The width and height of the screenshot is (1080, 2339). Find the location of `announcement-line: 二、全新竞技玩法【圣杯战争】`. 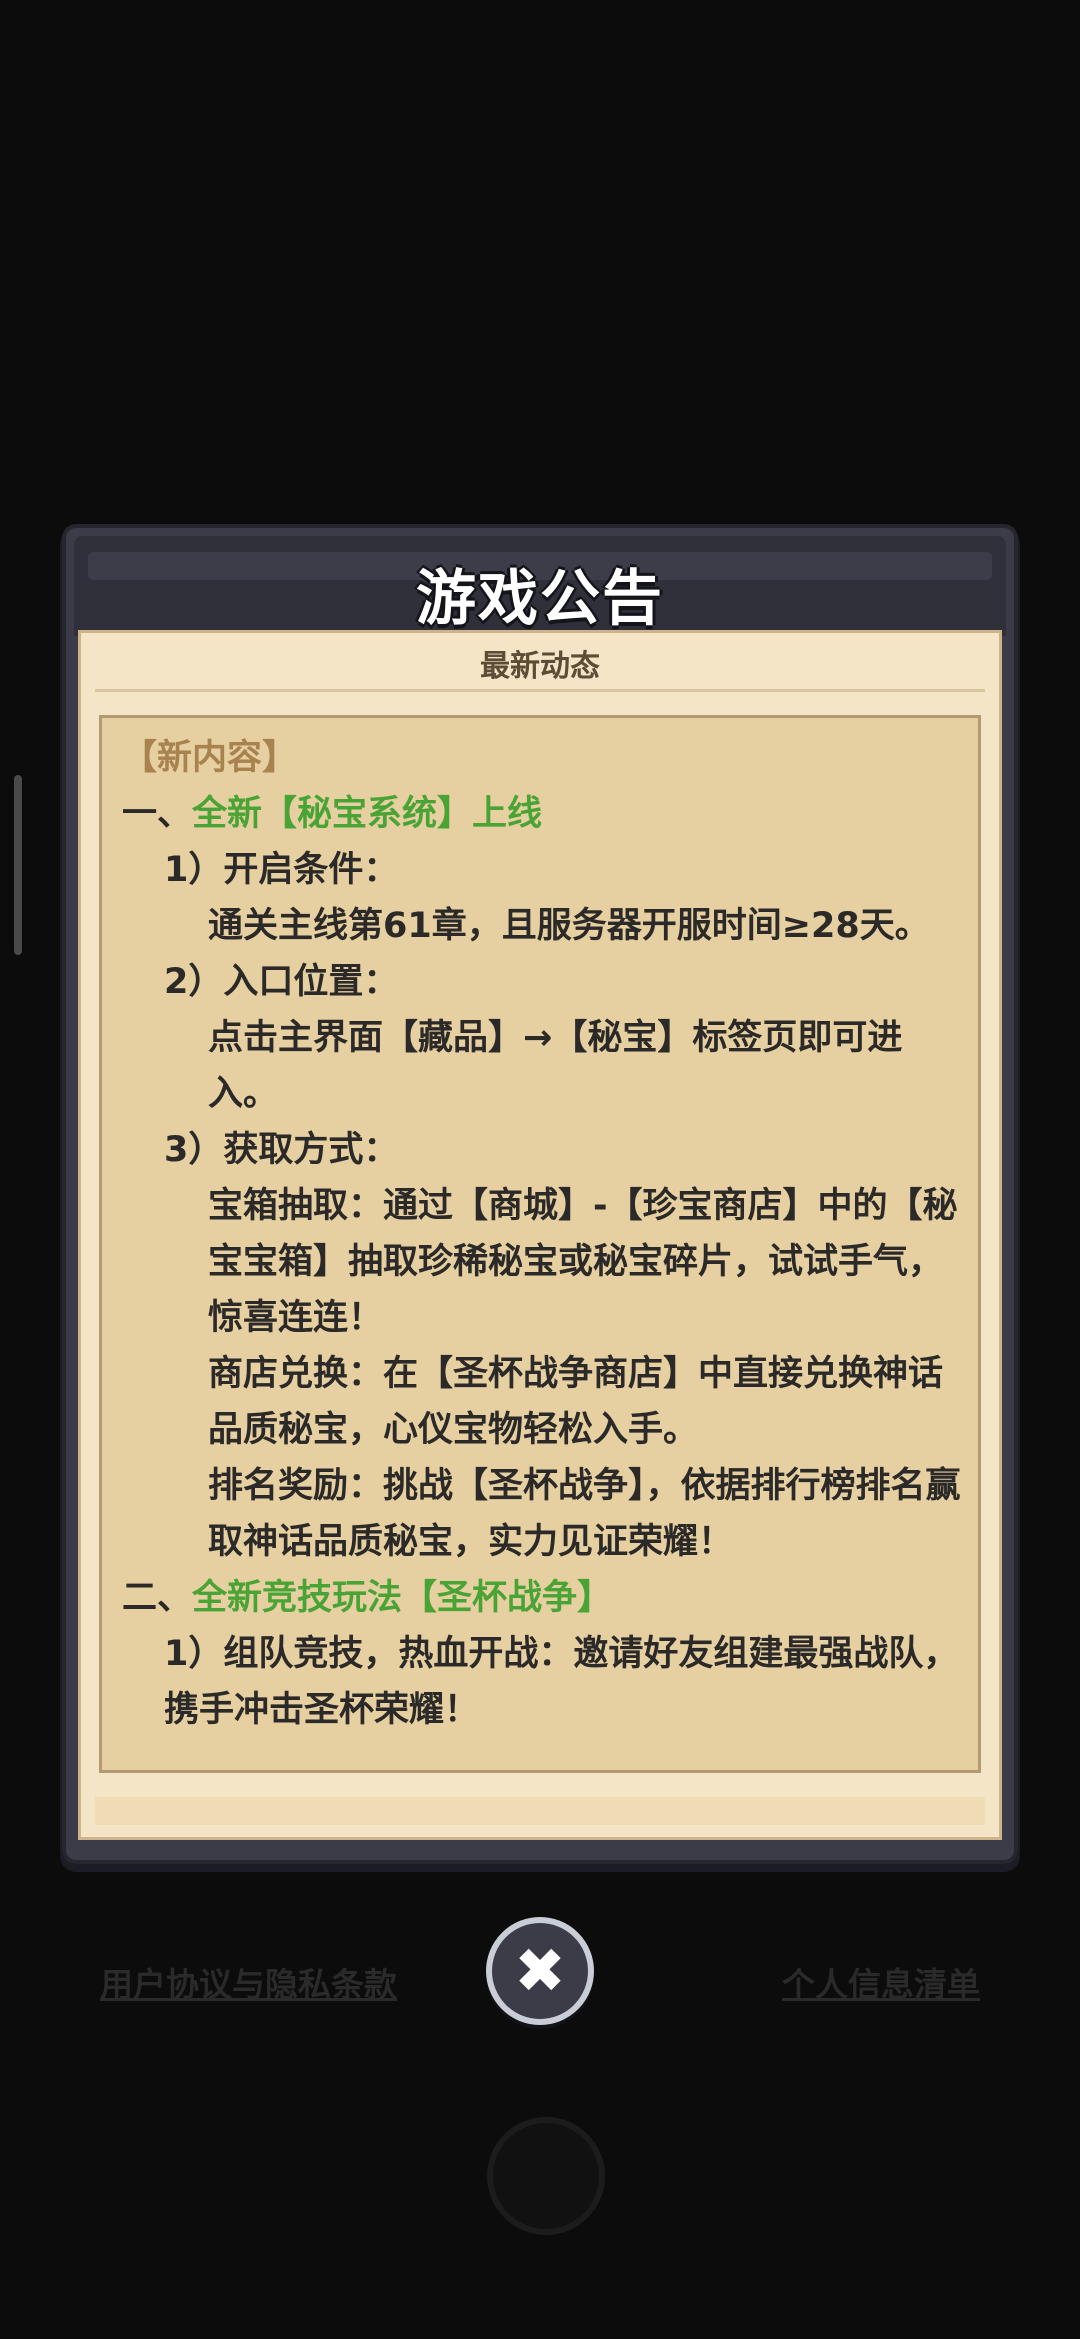

announcement-line: 二、全新竞技玩法【圣杯战争】 is located at coordinates (543, 1598).